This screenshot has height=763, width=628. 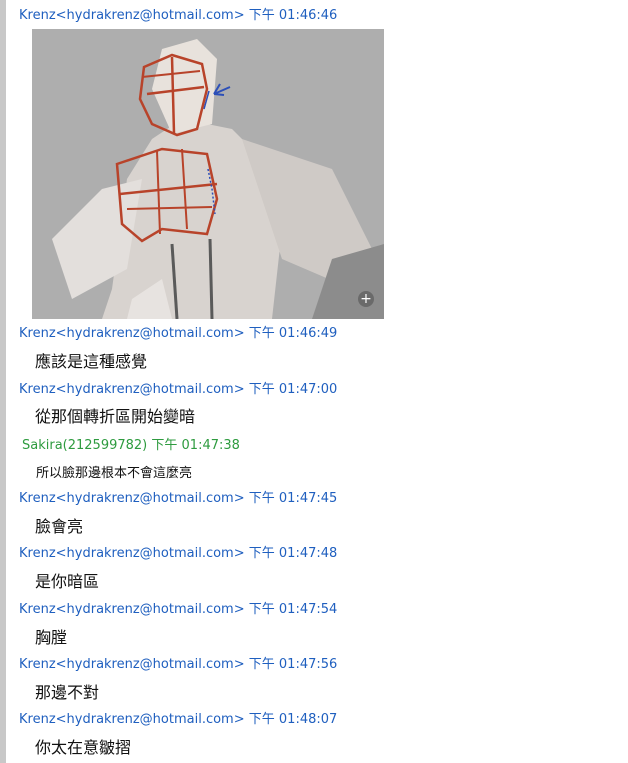 What do you see at coordinates (3, 381) in the screenshot?
I see `chat-scroll-edge` at bounding box center [3, 381].